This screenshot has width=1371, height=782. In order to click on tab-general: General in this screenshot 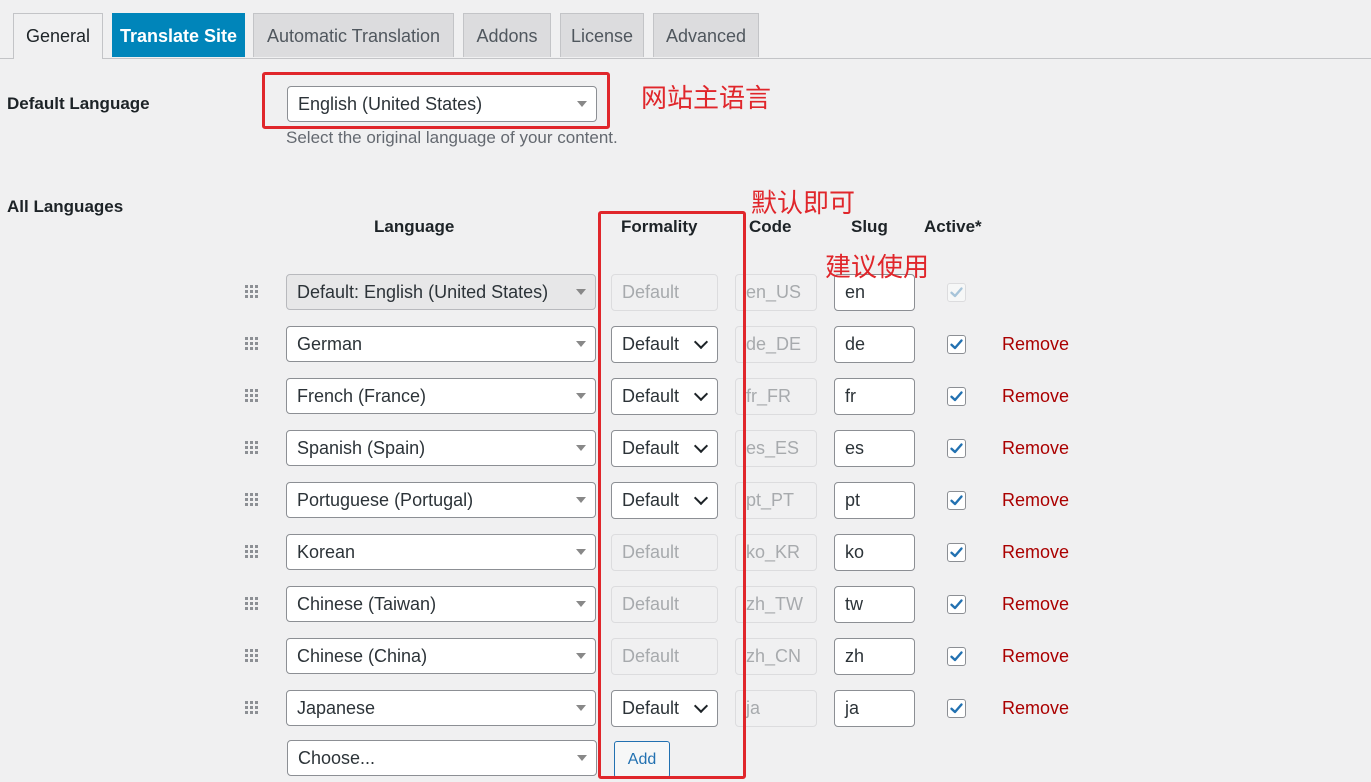, I will do `click(58, 36)`.